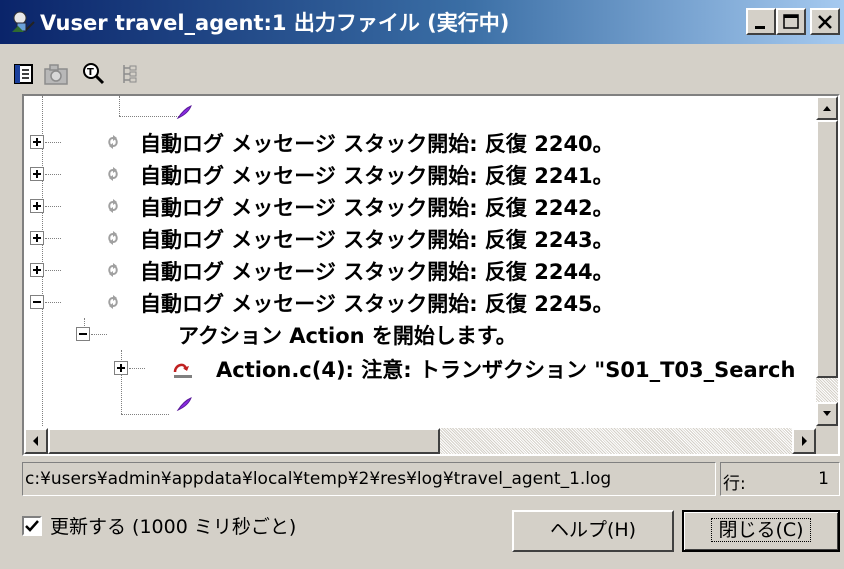  I want to click on maximize-icon, so click(791, 21).